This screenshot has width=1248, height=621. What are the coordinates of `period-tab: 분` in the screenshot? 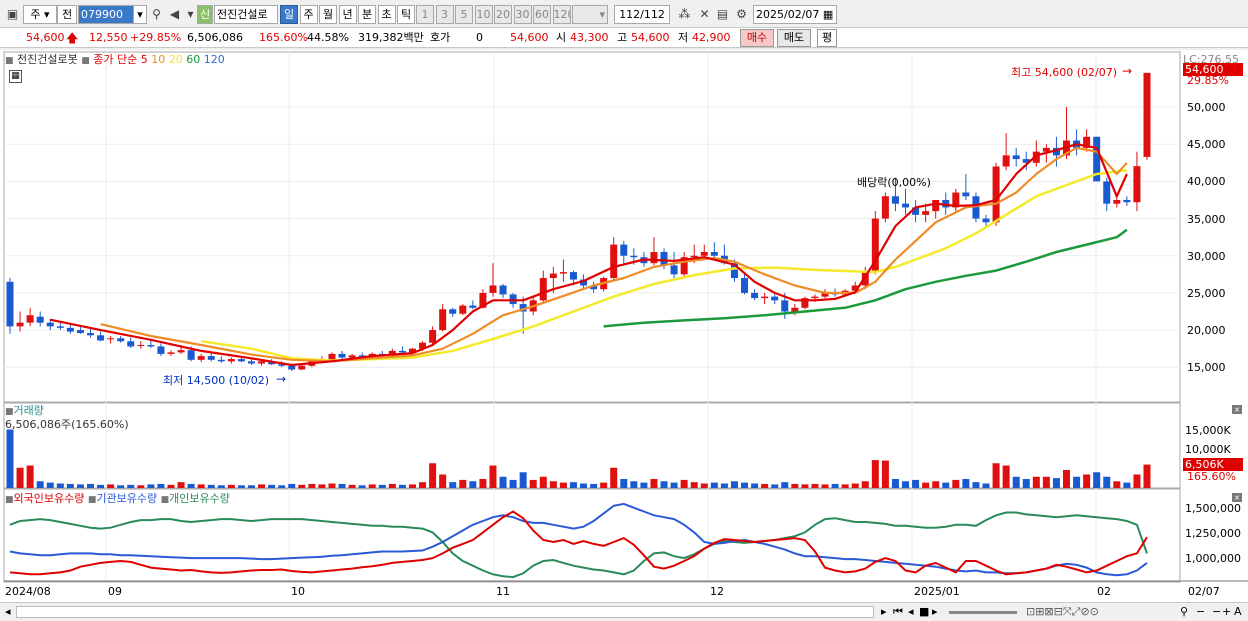 It's located at (367, 14).